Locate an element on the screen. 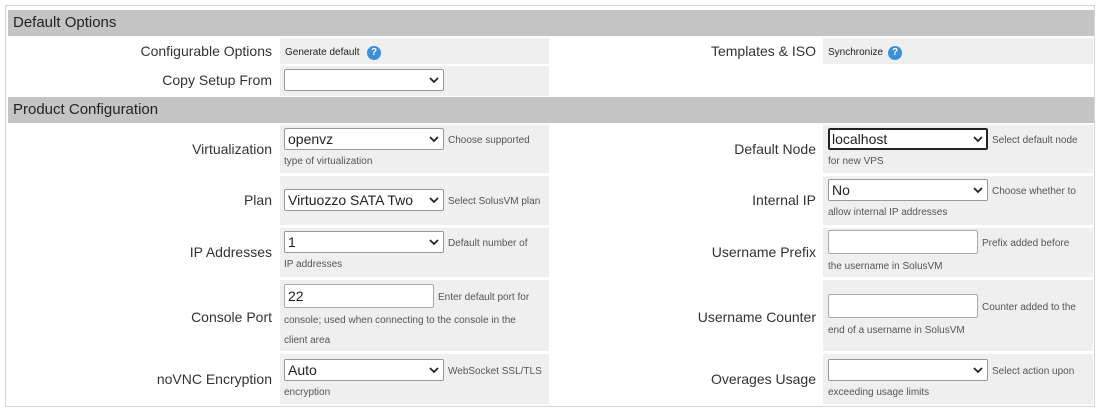  novnc-encryption-hint: WebSocket SSL/TLS is located at coordinates (495, 371).